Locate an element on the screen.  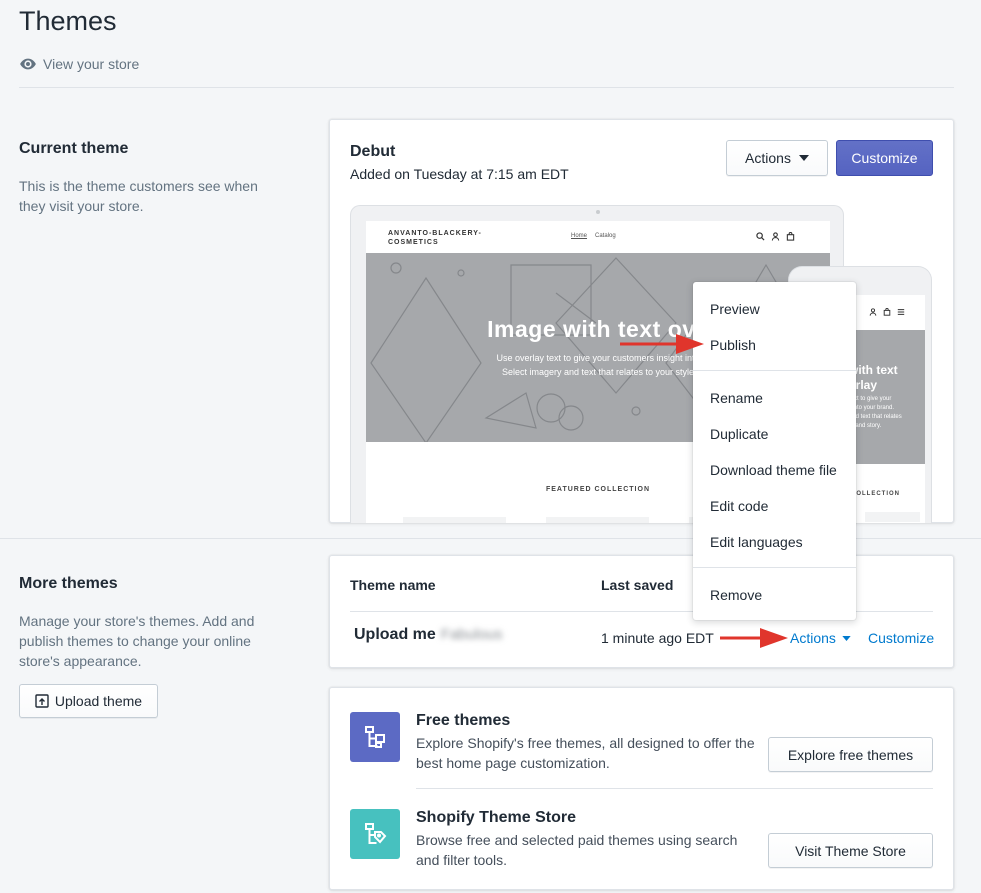
promo-divider is located at coordinates (674, 788).